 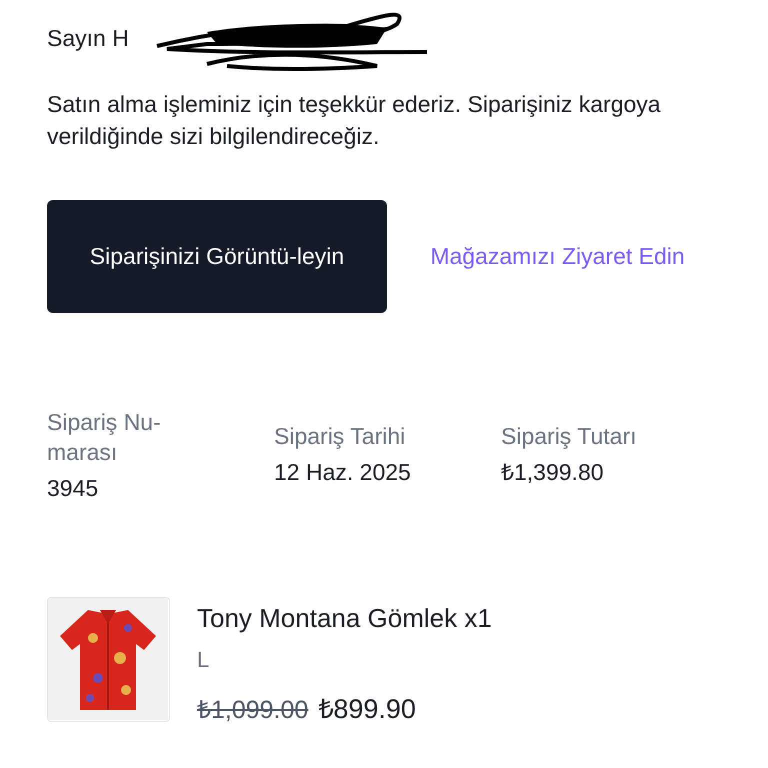 What do you see at coordinates (73, 488) in the screenshot?
I see `summary-value: 3945` at bounding box center [73, 488].